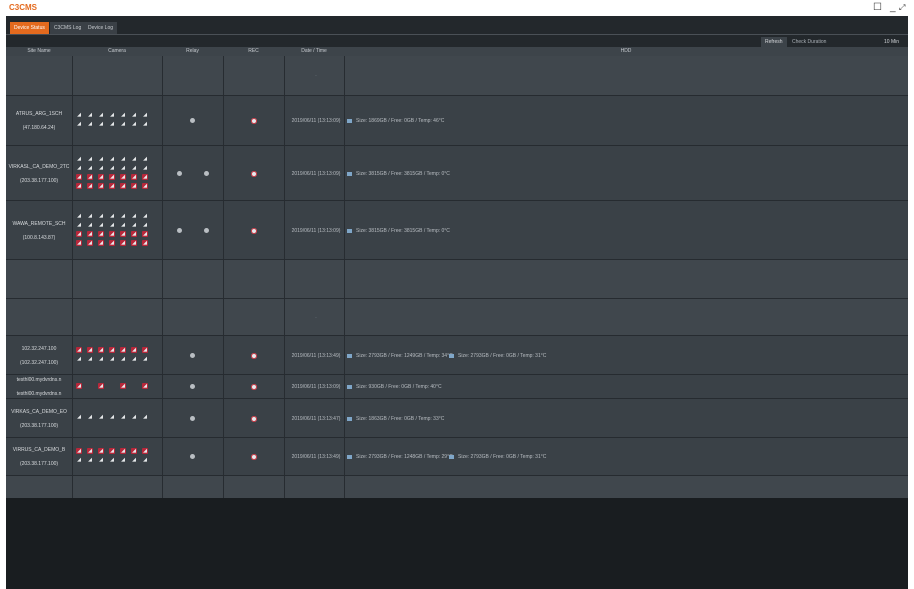 The height and width of the screenshot is (589, 914). I want to click on resize-icon: ⤢, so click(902, 8).